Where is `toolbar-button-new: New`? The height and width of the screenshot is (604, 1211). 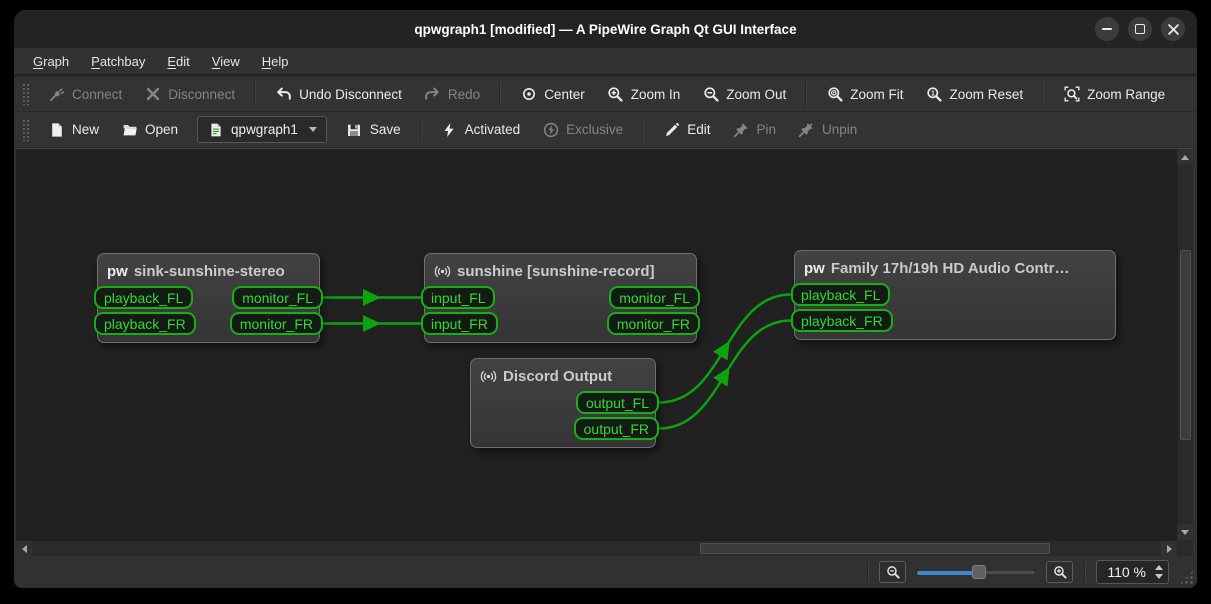 toolbar-button-new: New is located at coordinates (73, 129).